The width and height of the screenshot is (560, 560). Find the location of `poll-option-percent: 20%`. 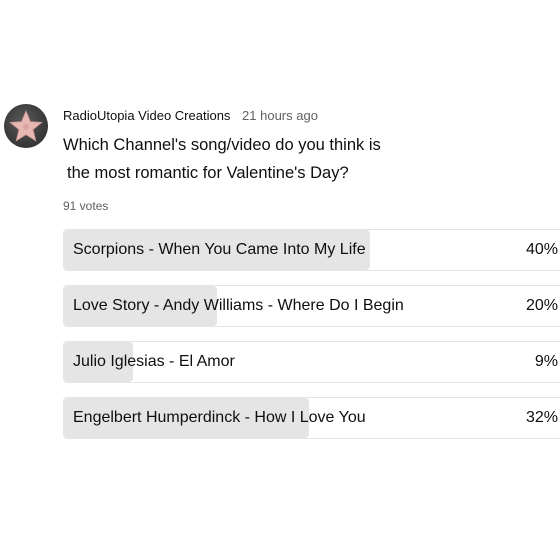

poll-option-percent: 20% is located at coordinates (541, 305).